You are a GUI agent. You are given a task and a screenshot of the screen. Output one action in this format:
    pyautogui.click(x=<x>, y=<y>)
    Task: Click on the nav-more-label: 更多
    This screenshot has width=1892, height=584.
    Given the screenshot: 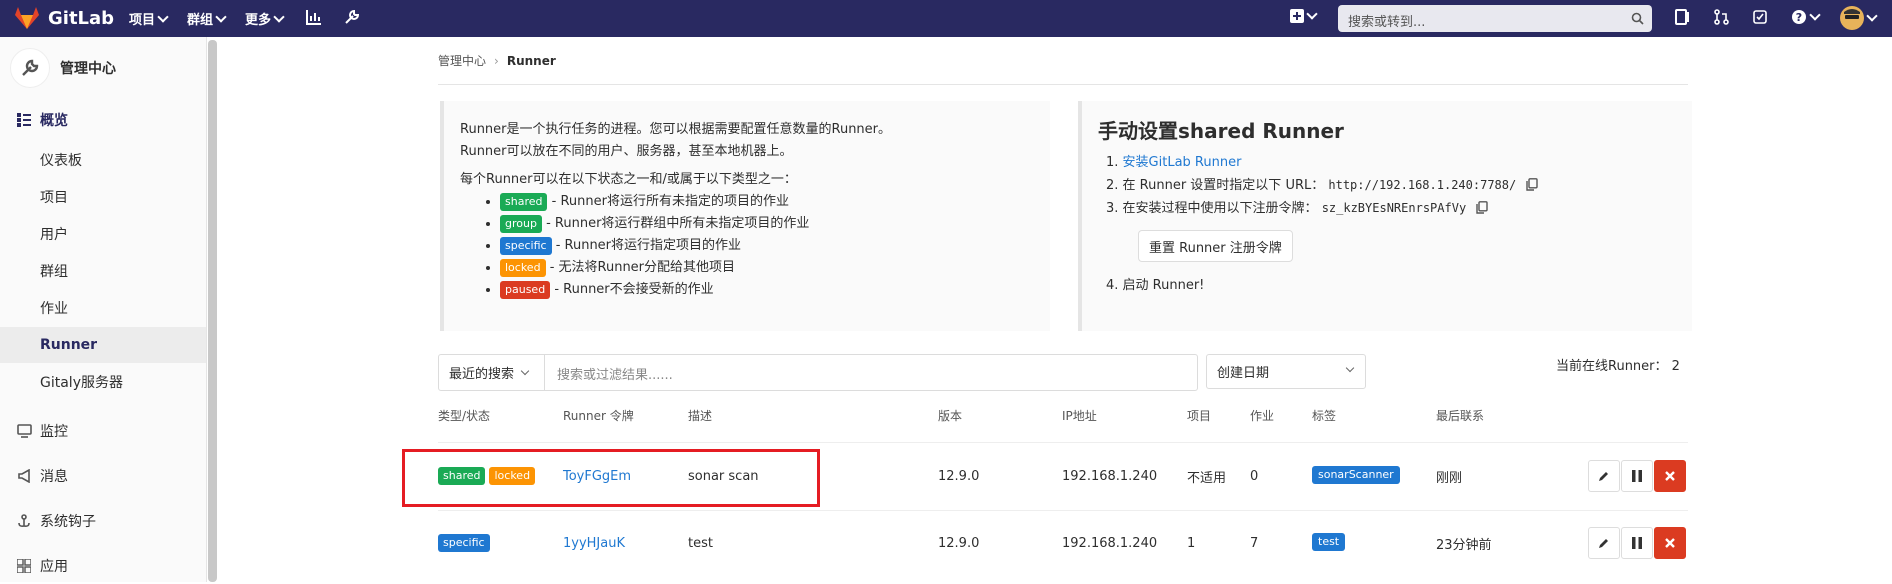 What is the action you would take?
    pyautogui.click(x=258, y=20)
    